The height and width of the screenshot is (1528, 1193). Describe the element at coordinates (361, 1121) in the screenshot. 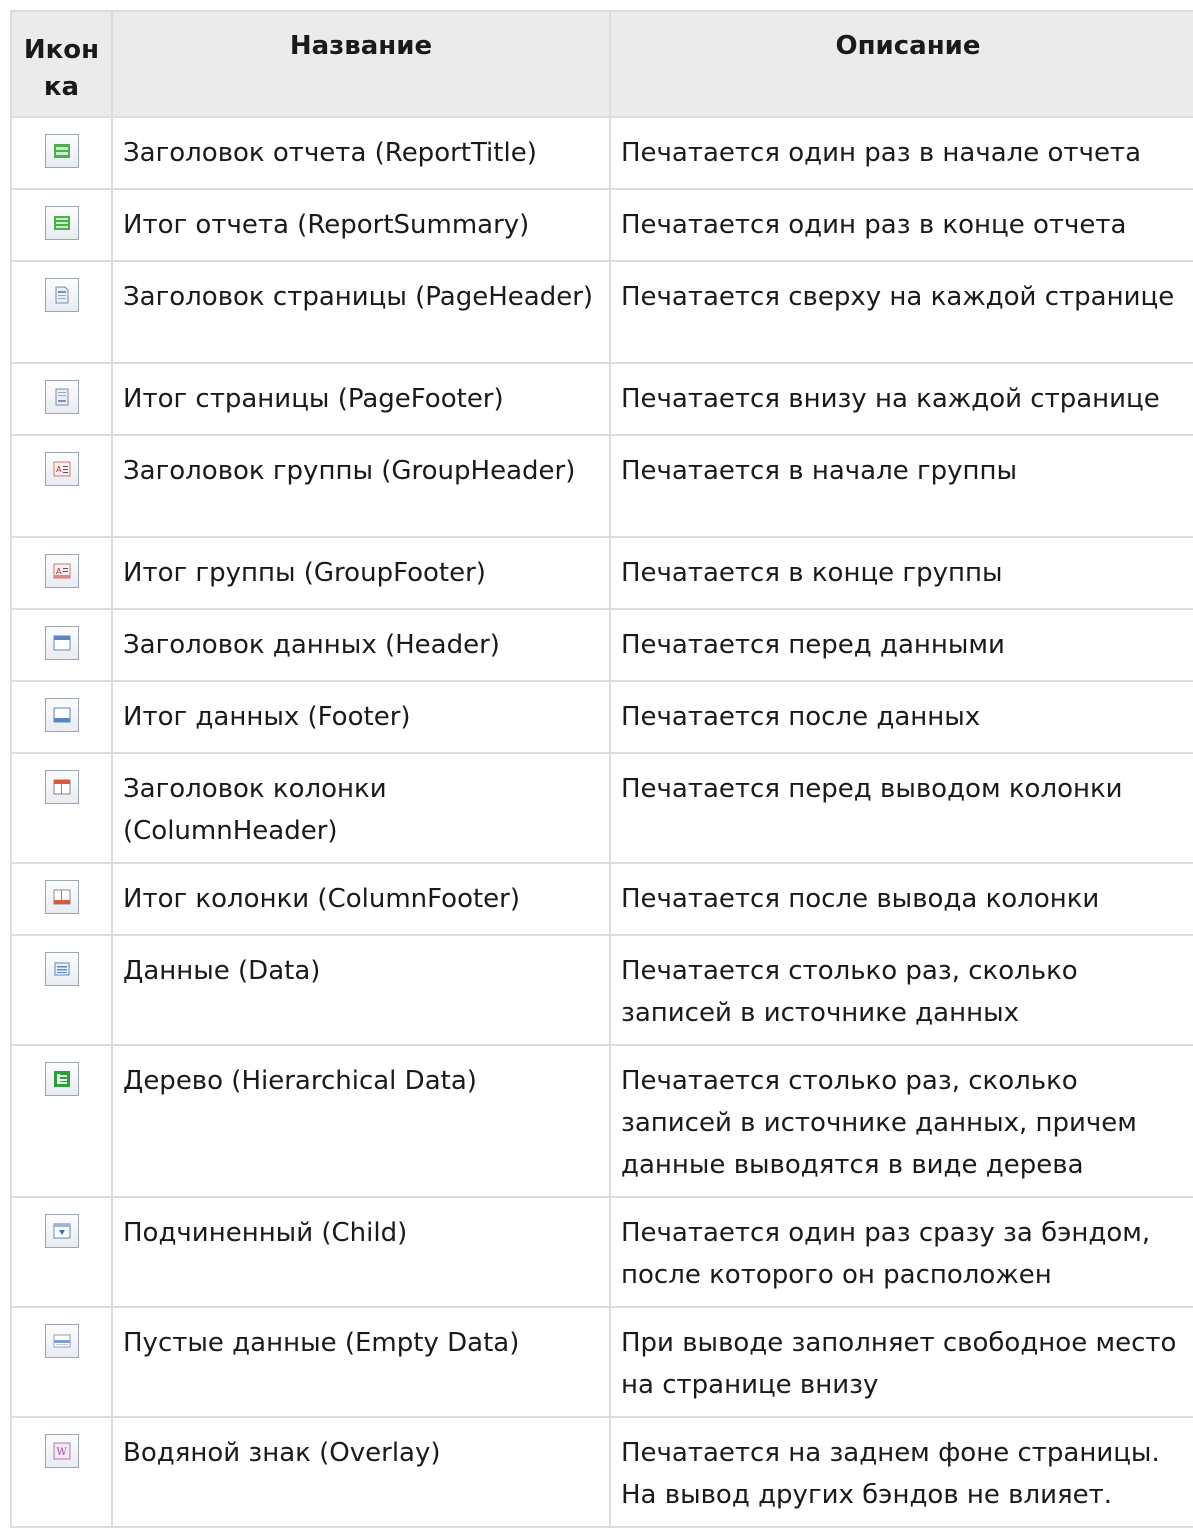

I see `row-name: Дерево (Hierarchical Data)` at that location.